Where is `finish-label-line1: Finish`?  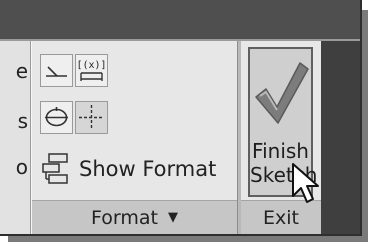 finish-label-line1: Finish is located at coordinates (280, 151).